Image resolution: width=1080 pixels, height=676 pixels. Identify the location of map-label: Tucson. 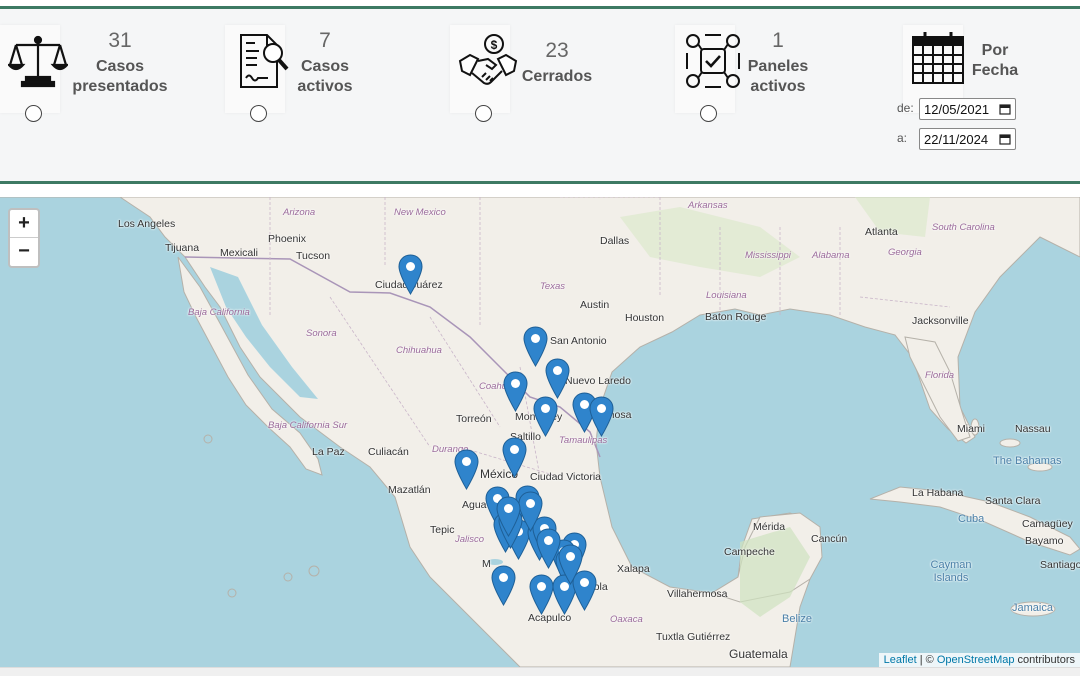
(313, 256).